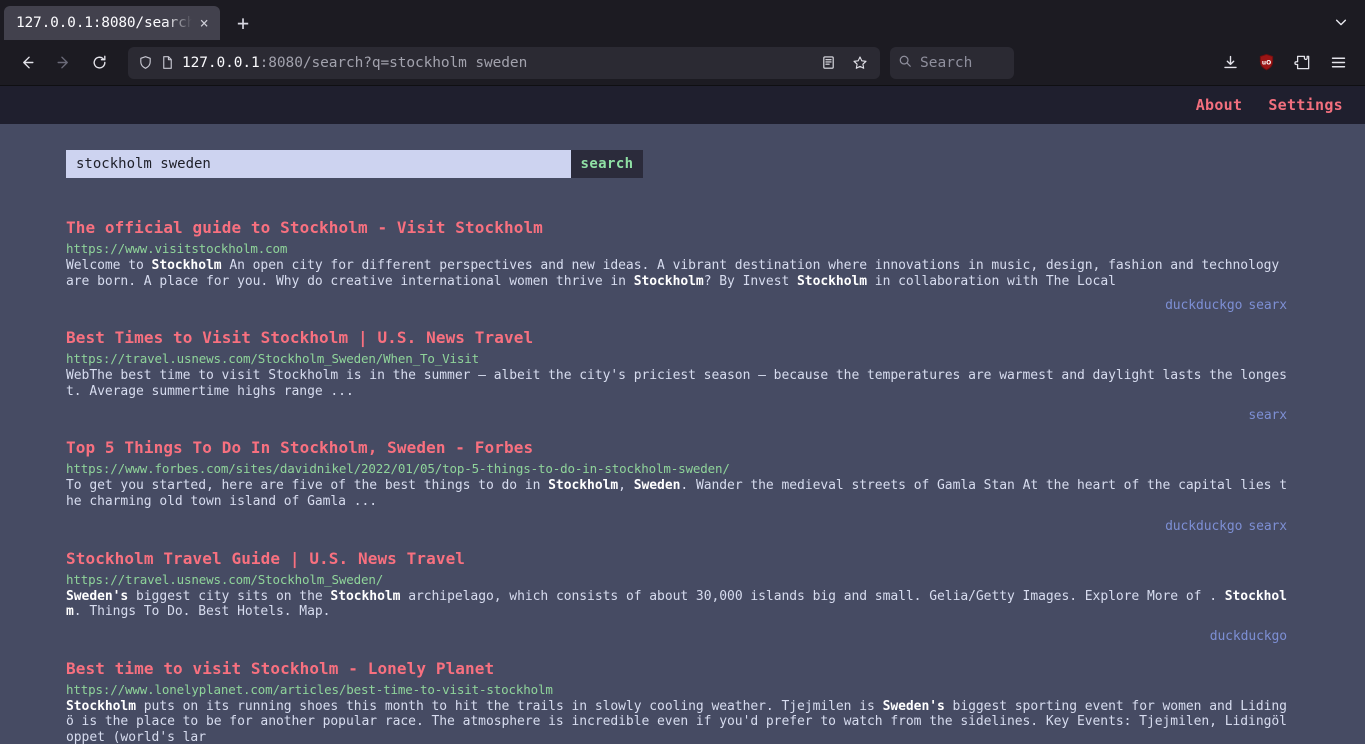  What do you see at coordinates (63, 63) in the screenshot?
I see `forward-arrow-icon` at bounding box center [63, 63].